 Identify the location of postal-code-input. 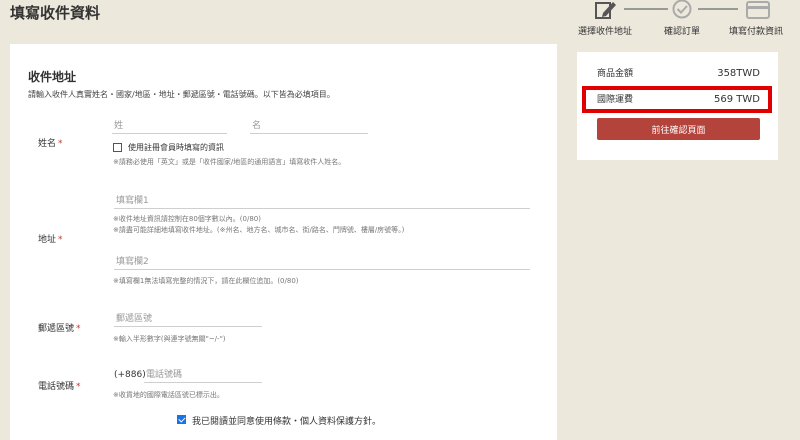
(188, 319).